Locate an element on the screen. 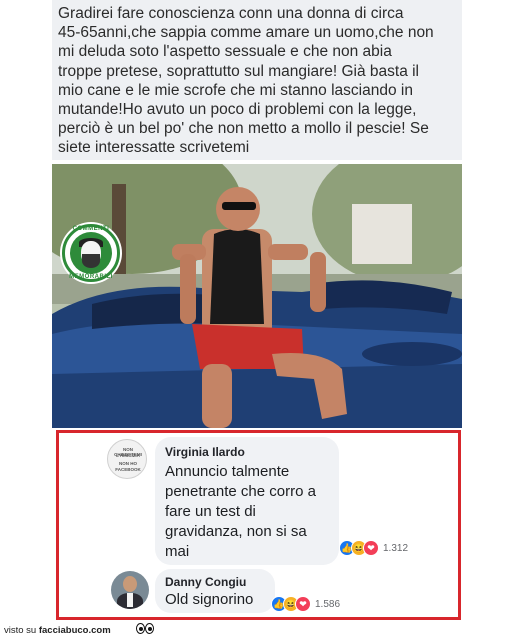 Image resolution: width=507 pixels, height=640 pixels. watermark-text: visto su facciabuco.com is located at coordinates (57, 630).